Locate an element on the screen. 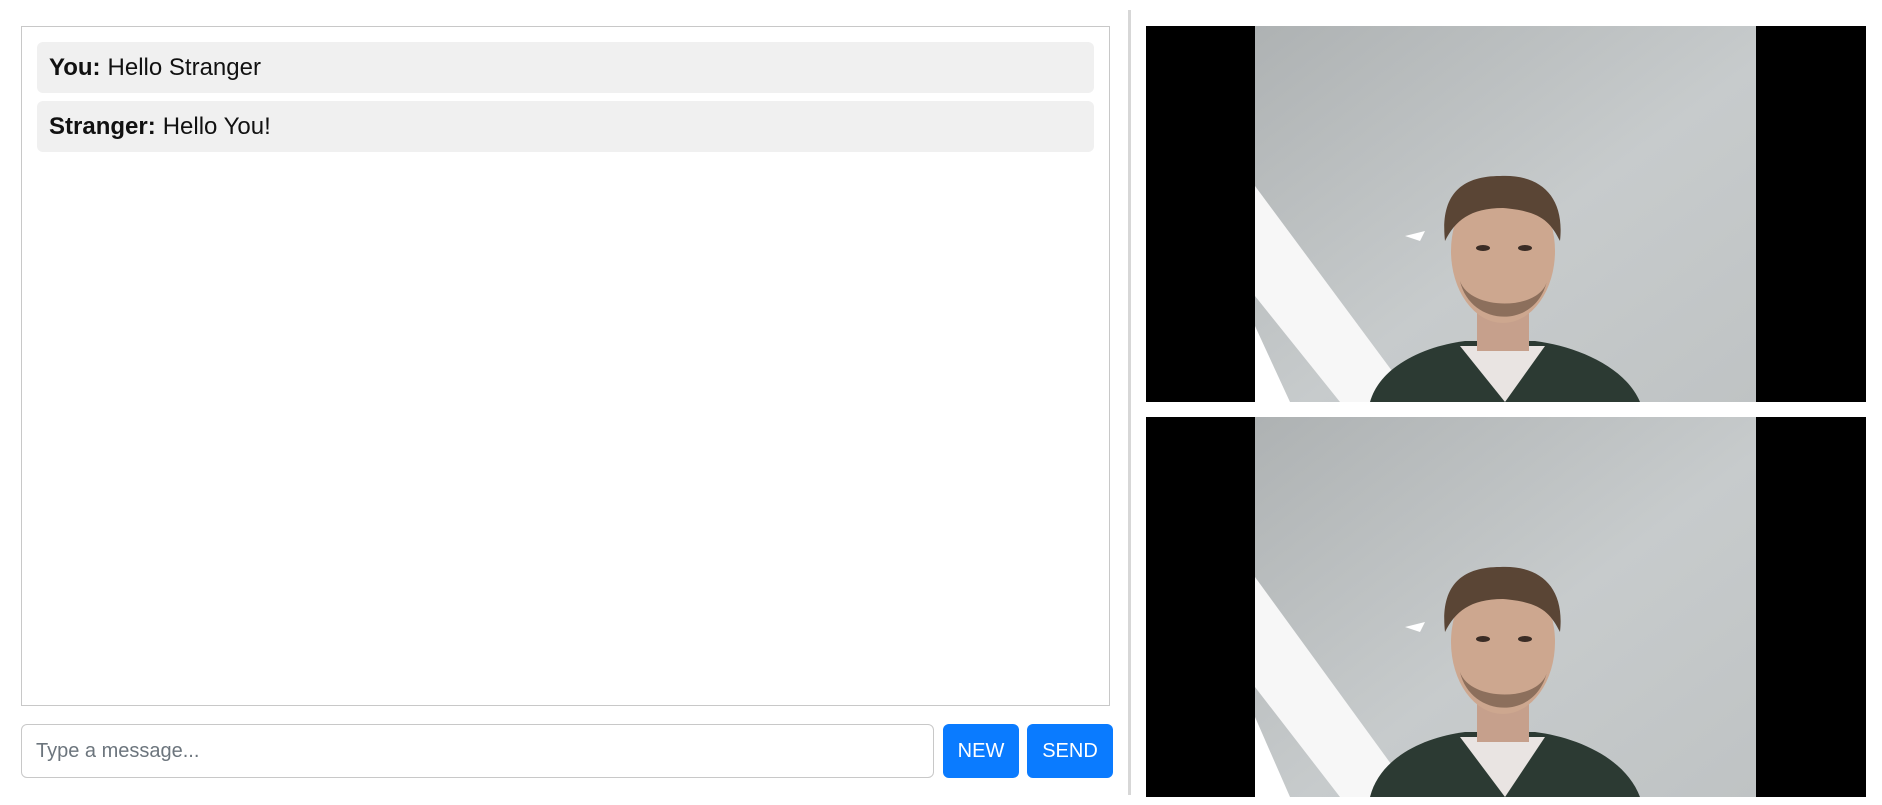  message-sender: You: is located at coordinates (75, 67).